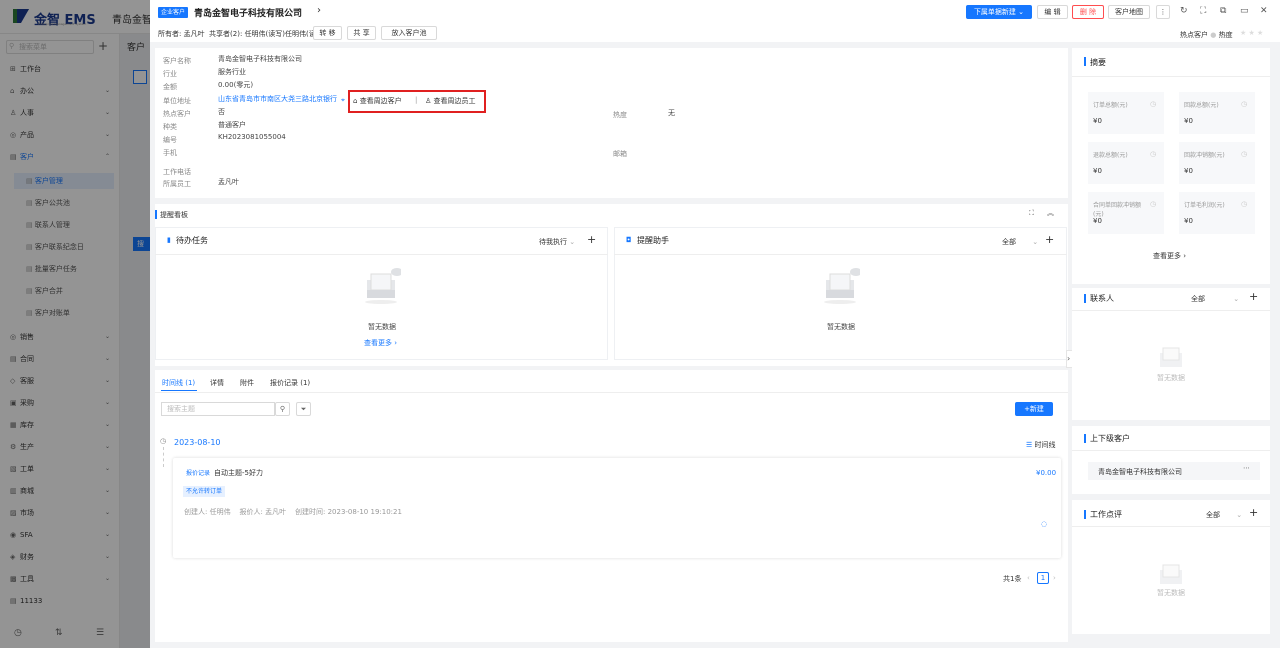 This screenshot has height=648, width=1280. Describe the element at coordinates (1213, 515) in the screenshot. I see `review-filter-value: 全部` at that location.